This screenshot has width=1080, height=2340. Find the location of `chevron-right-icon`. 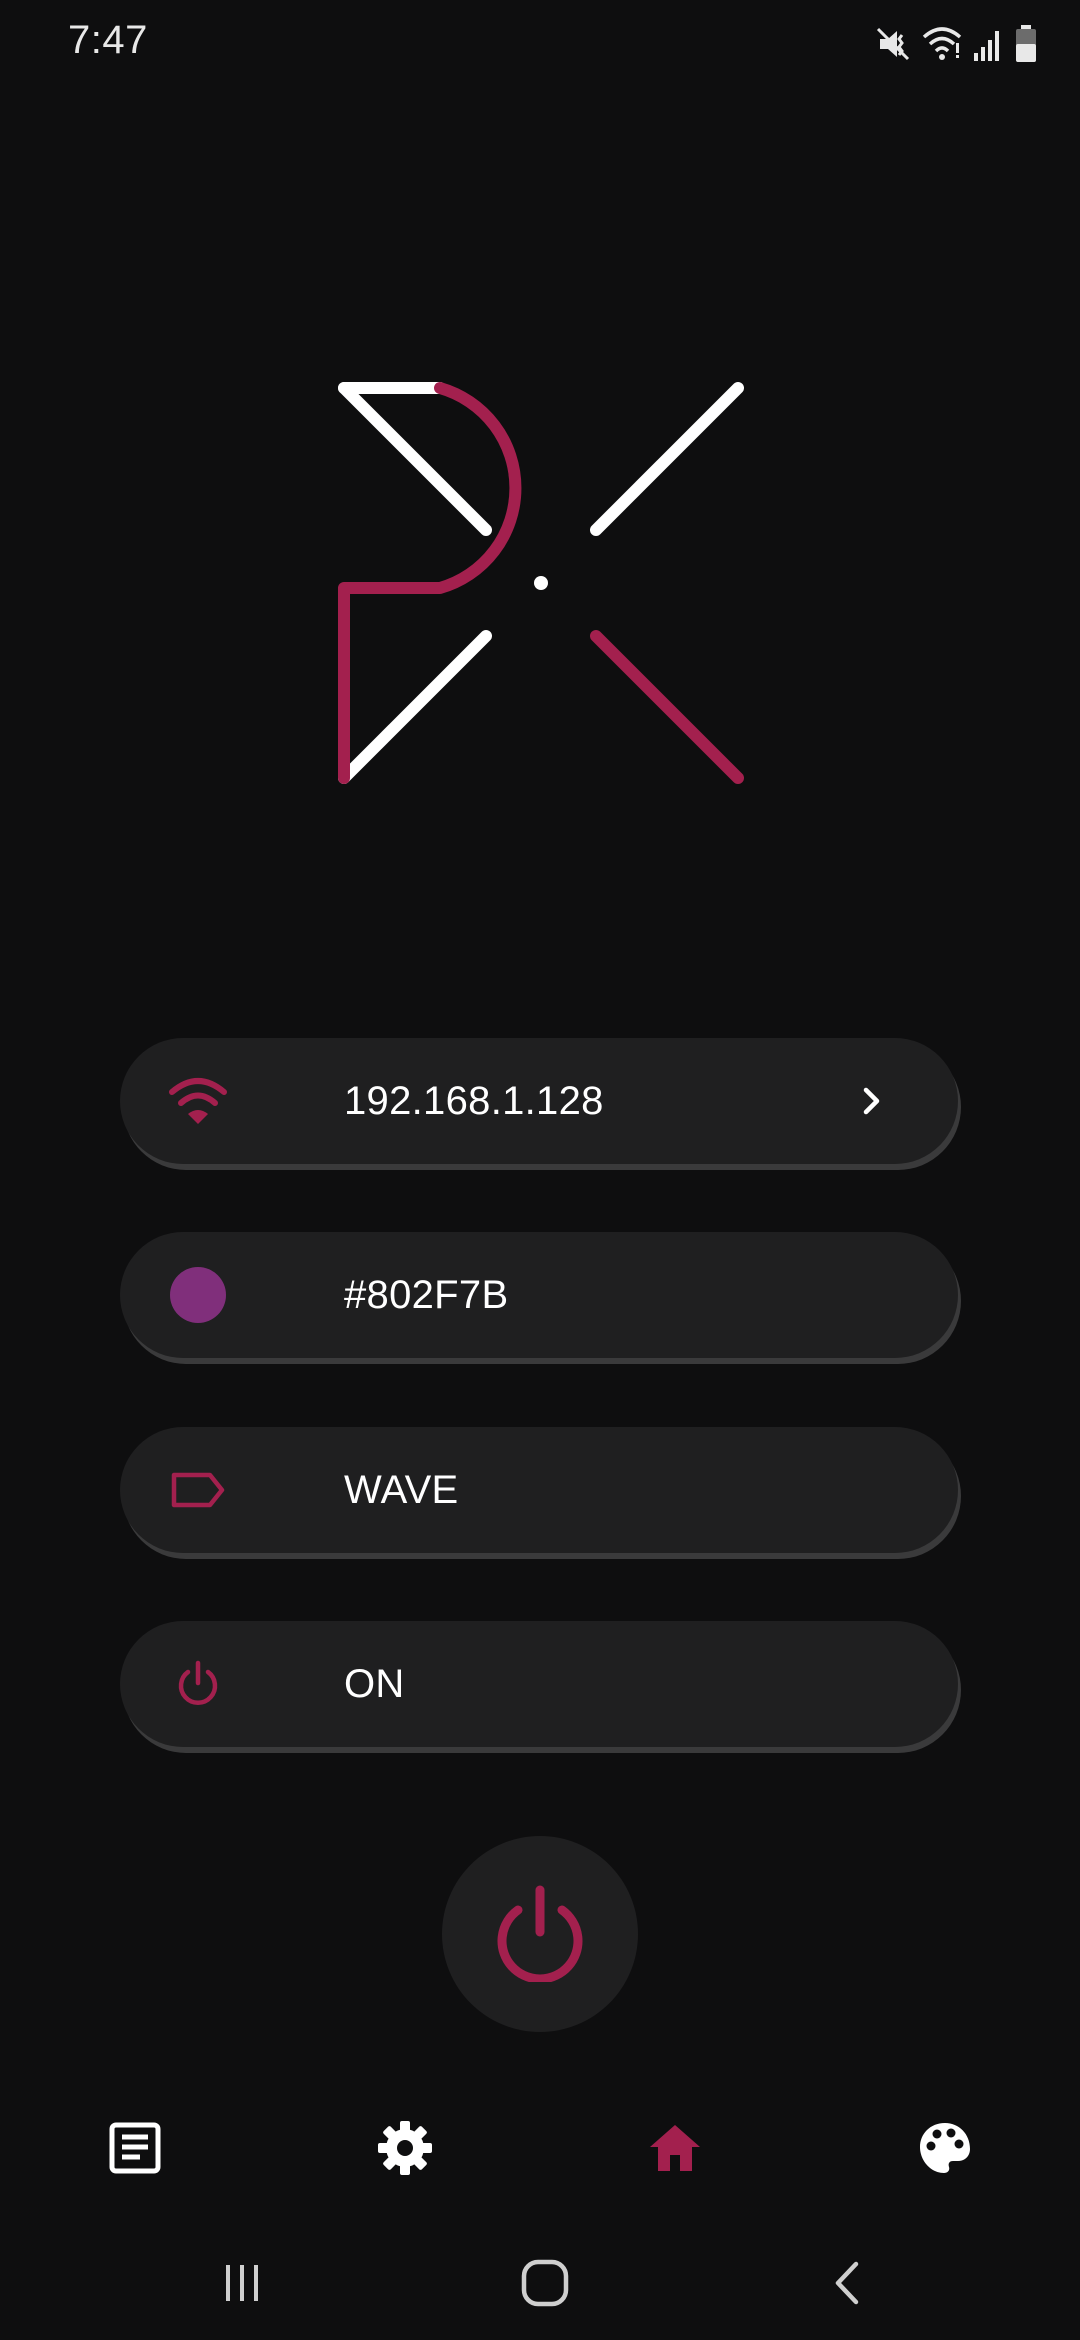

chevron-right-icon is located at coordinates (872, 1101).